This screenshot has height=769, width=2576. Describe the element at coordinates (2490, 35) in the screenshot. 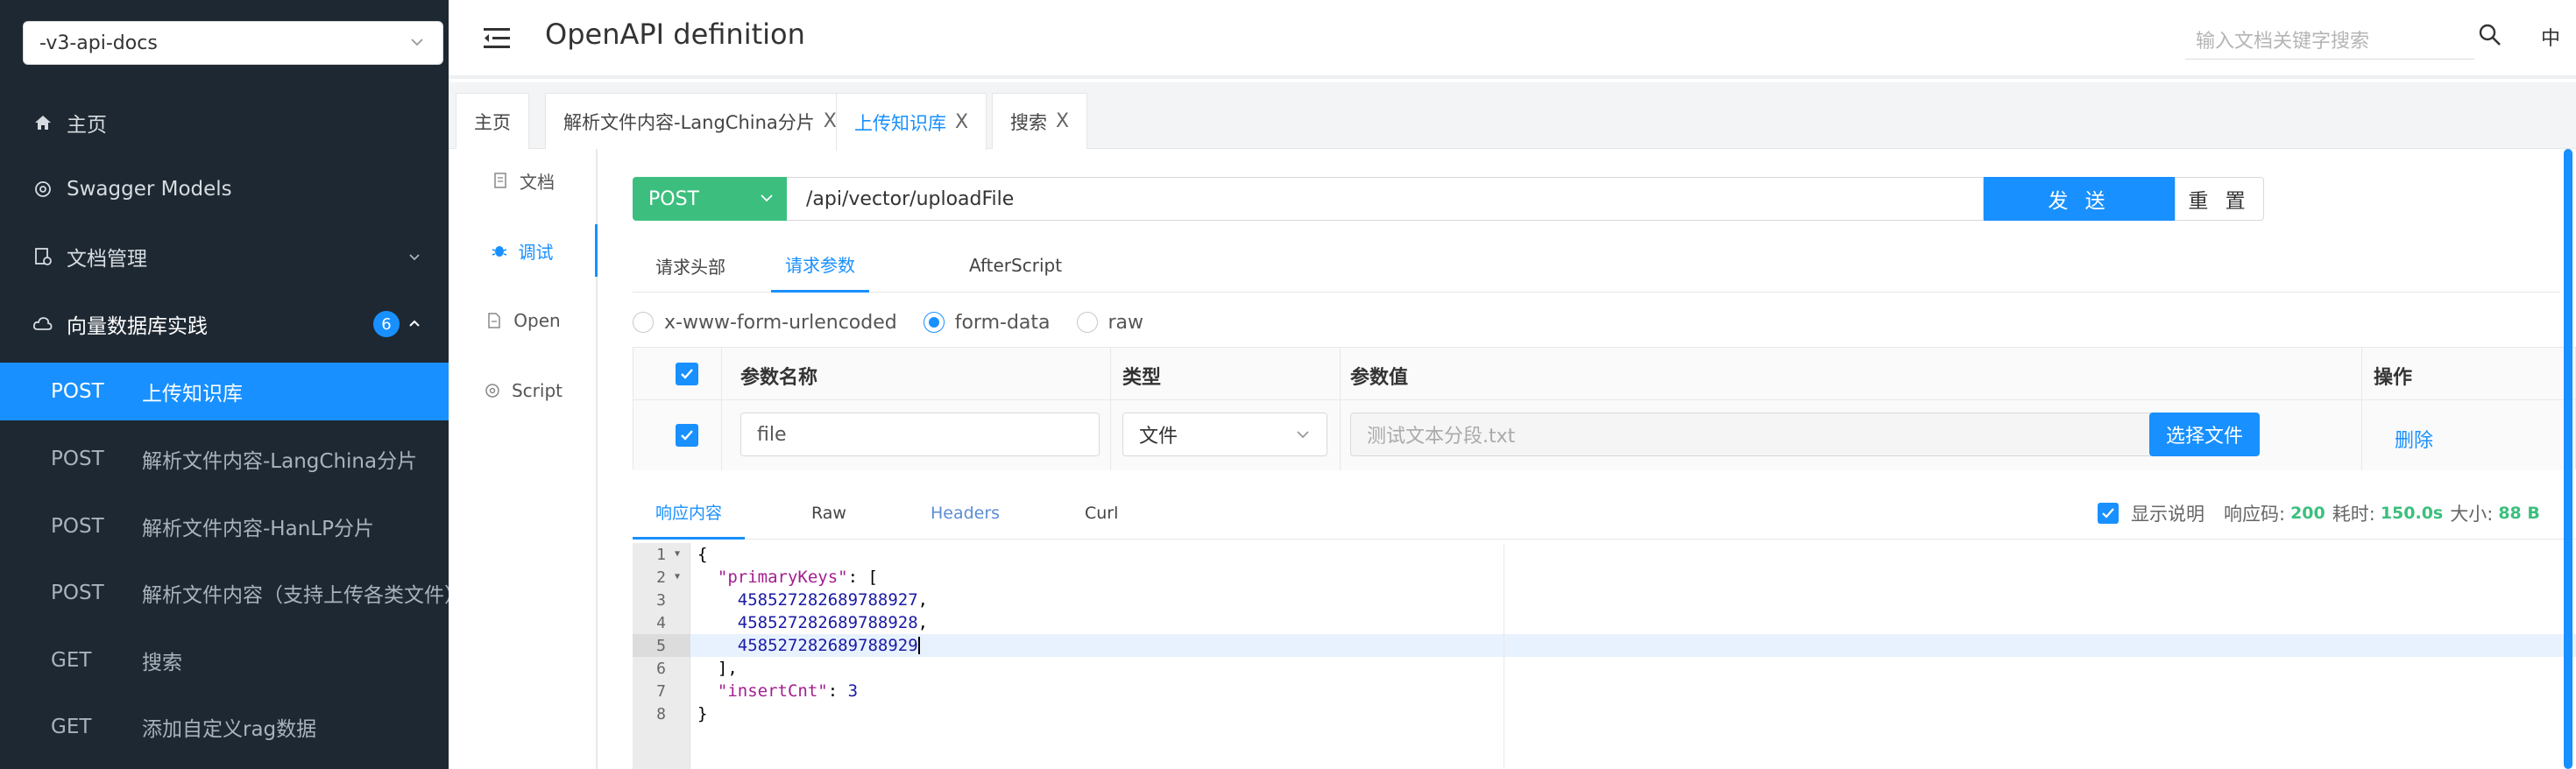

I see `search-icon` at that location.